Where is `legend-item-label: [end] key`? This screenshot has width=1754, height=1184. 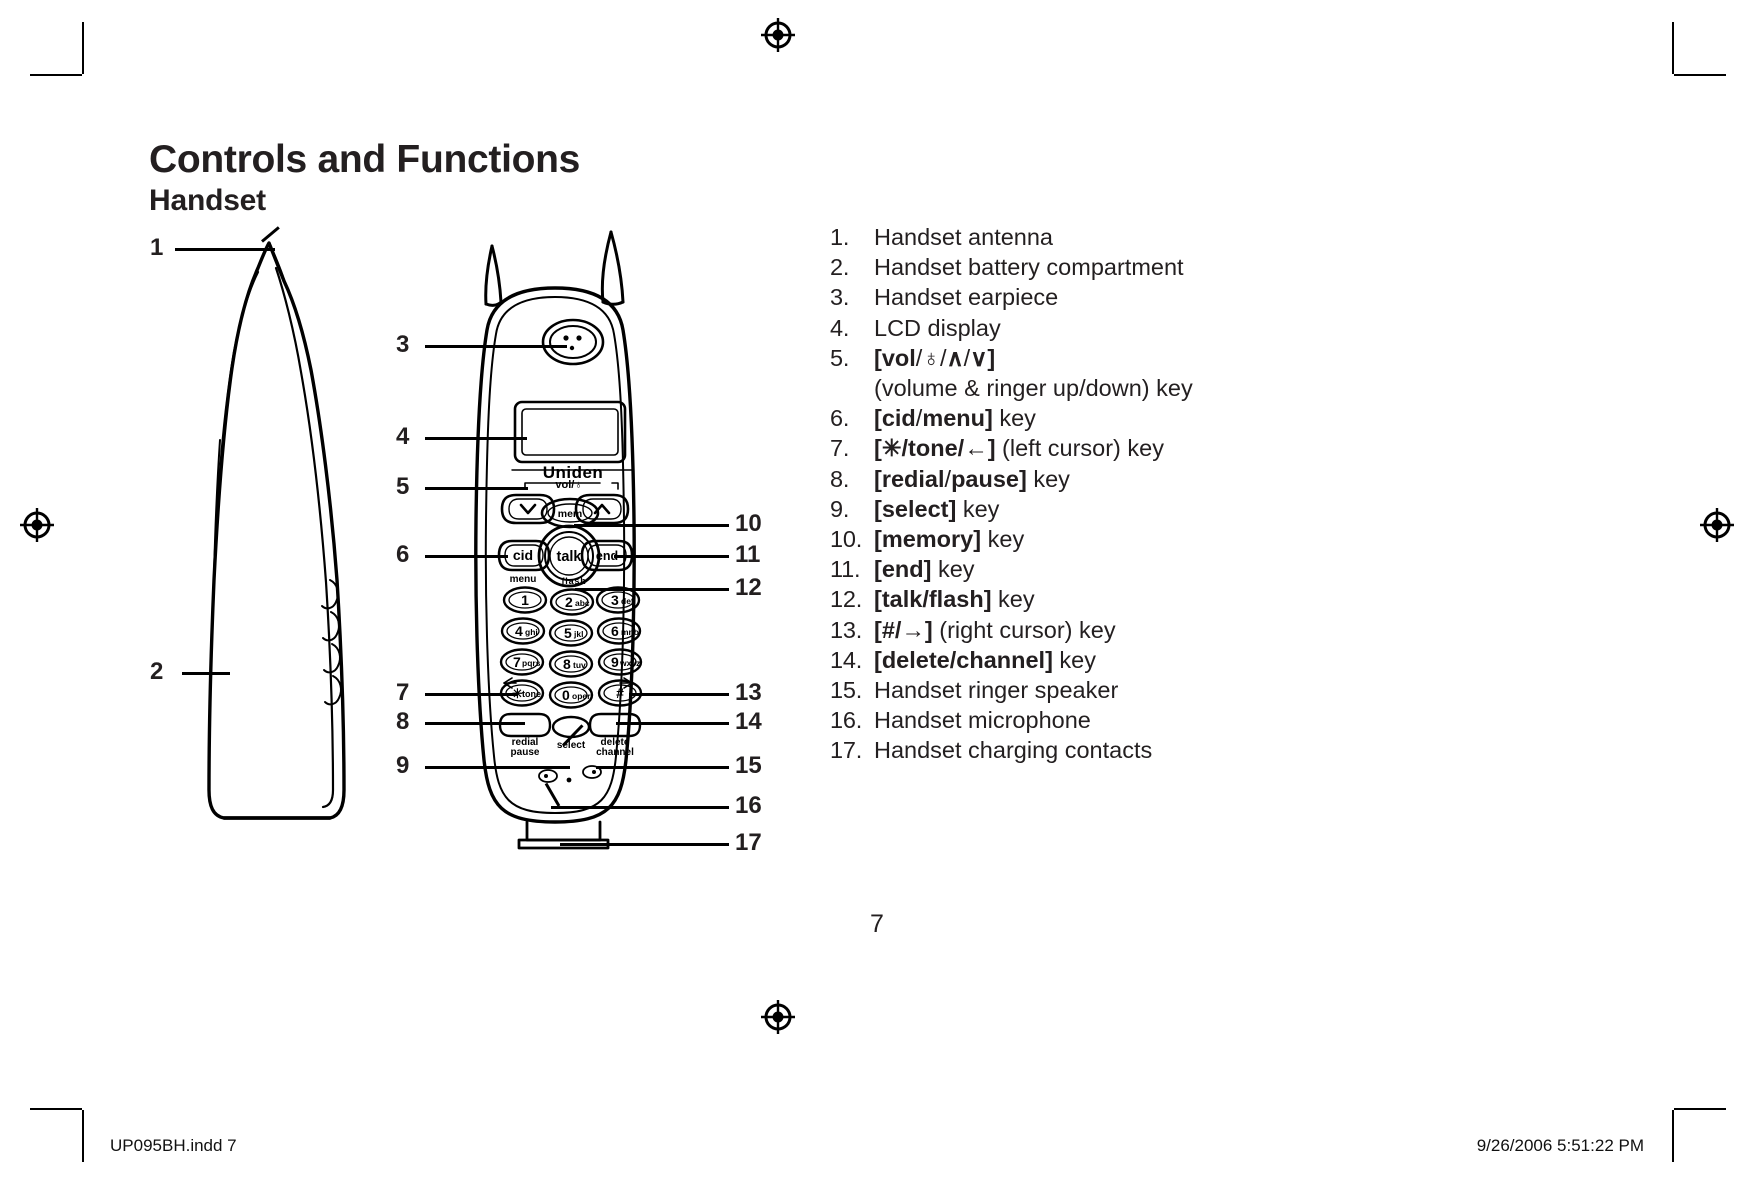 legend-item-label: [end] key is located at coordinates (924, 569).